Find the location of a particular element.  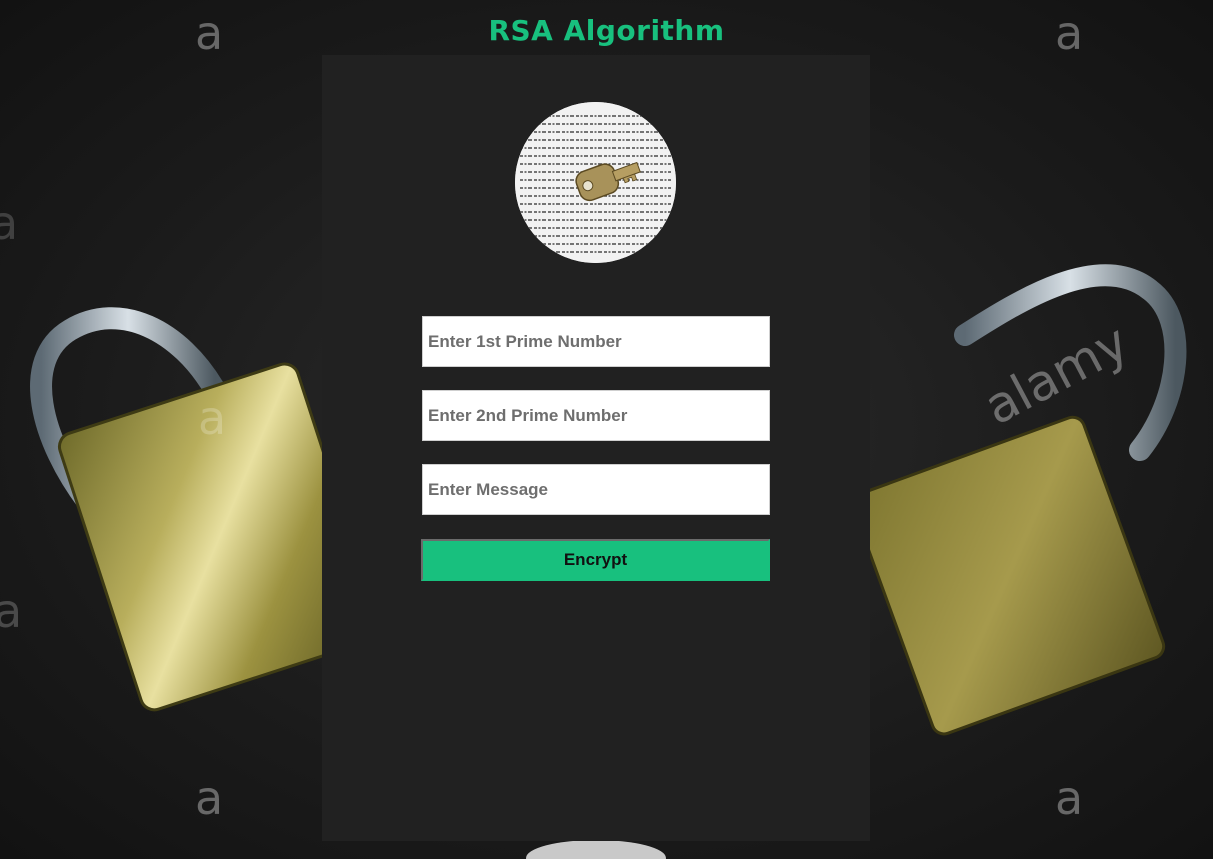

key-on-cipher-text-icon is located at coordinates (595, 182).